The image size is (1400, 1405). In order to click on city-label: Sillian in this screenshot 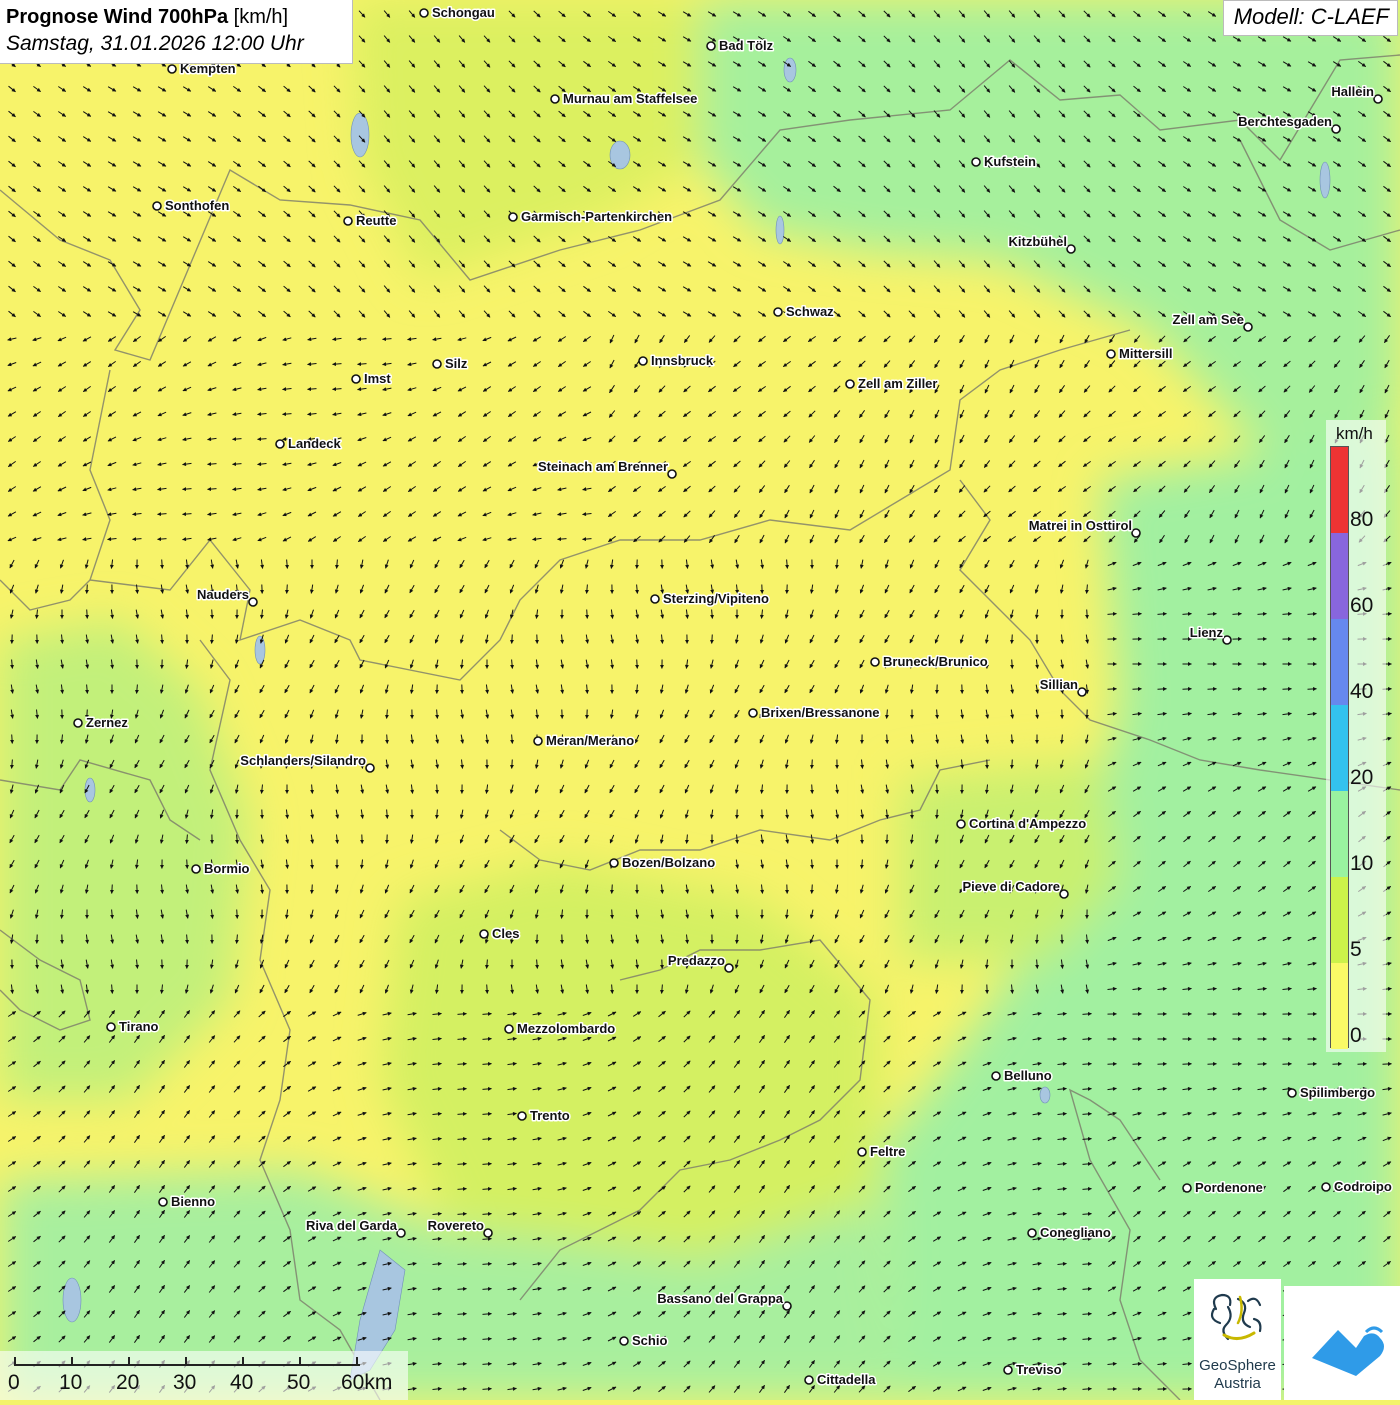, I will do `click(1059, 684)`.